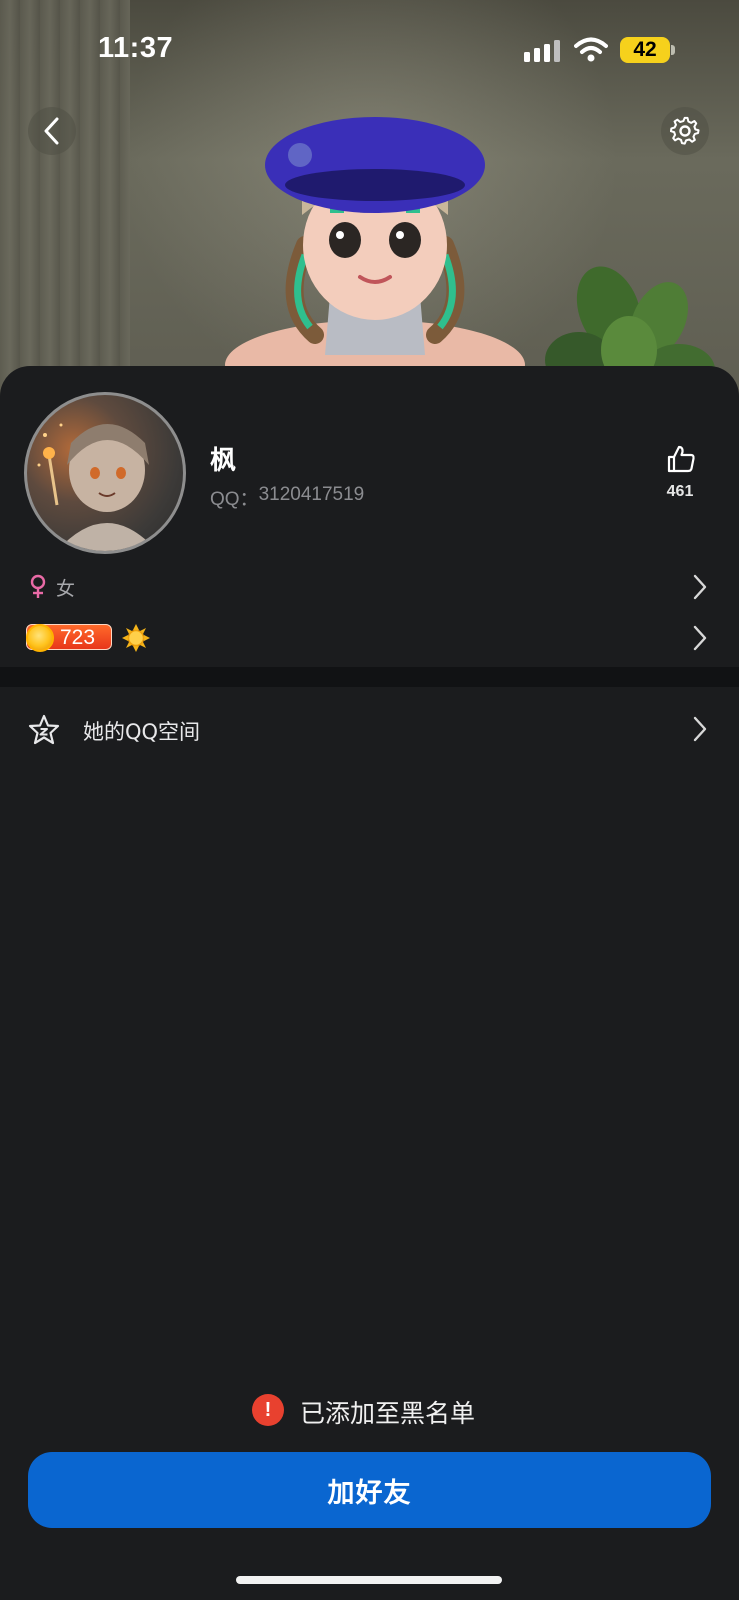  I want to click on level-row: 723, so click(372, 638).